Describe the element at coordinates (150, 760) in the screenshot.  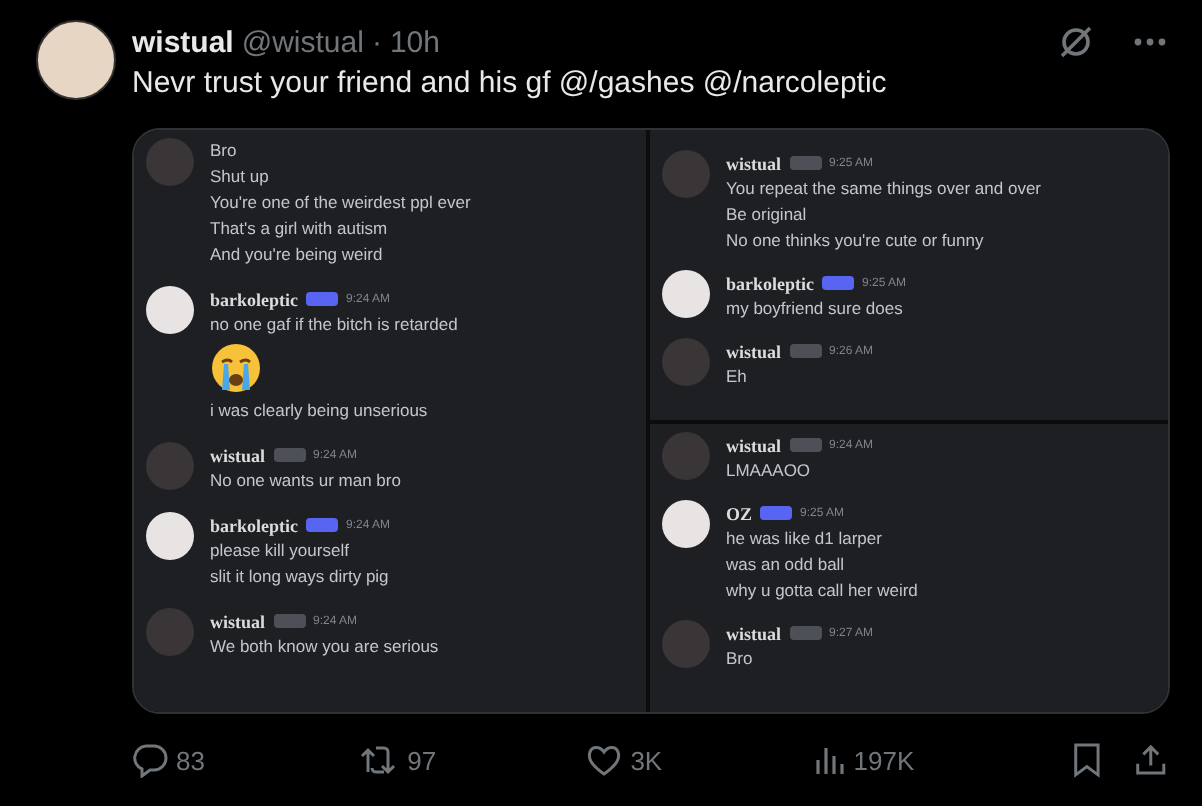
I see `speech-bubble-icon` at that location.